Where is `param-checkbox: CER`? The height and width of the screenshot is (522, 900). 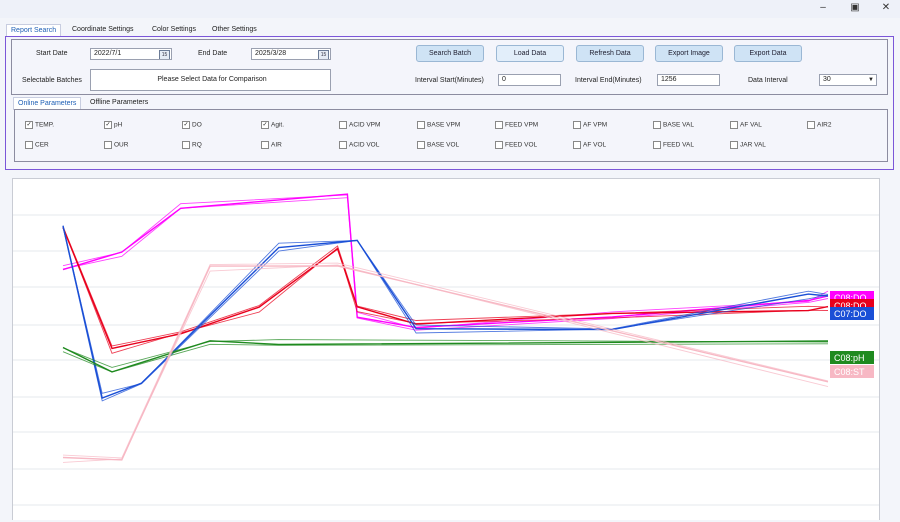 param-checkbox: CER is located at coordinates (37, 145).